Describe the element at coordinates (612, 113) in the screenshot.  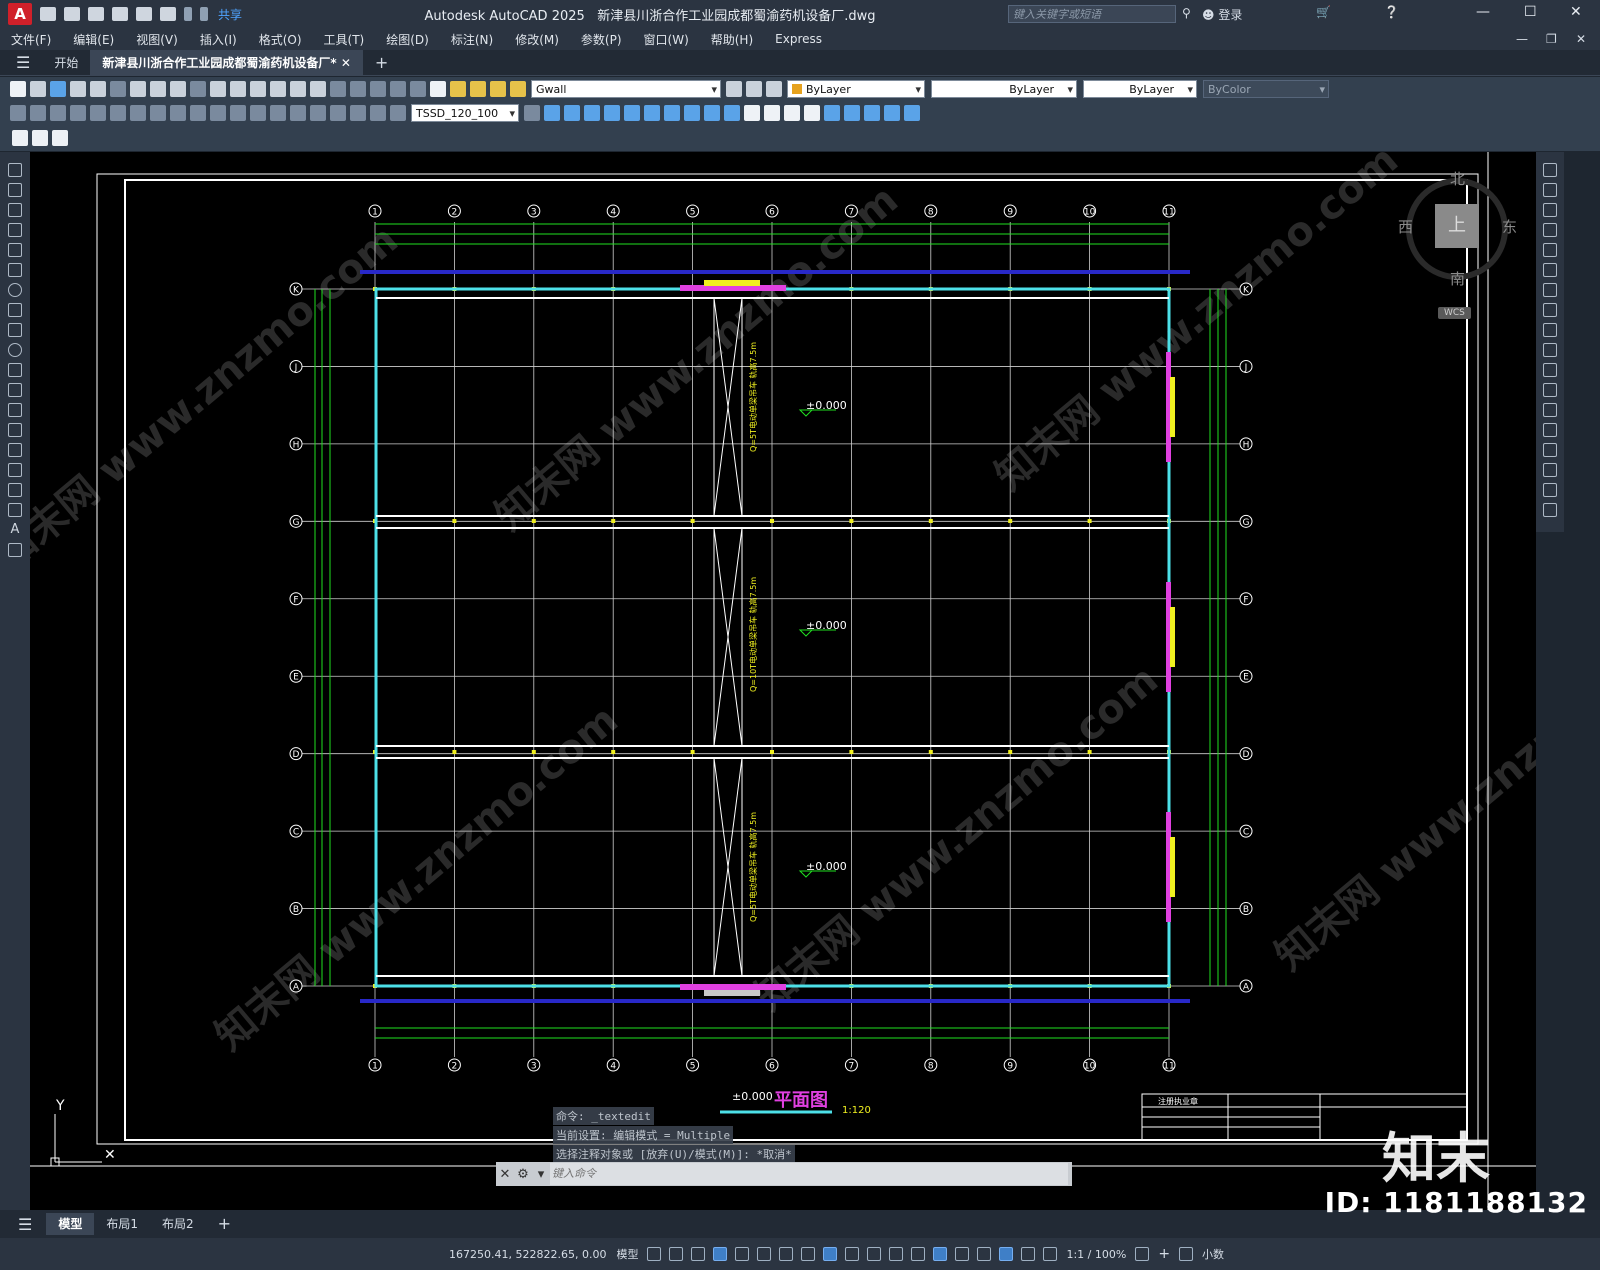
I see `view-3d-4-icon` at that location.